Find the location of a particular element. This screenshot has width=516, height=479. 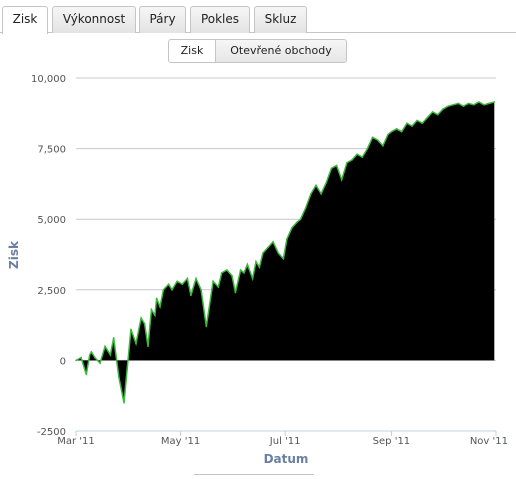

toggle-zisk-label: Zisk is located at coordinates (192, 50).